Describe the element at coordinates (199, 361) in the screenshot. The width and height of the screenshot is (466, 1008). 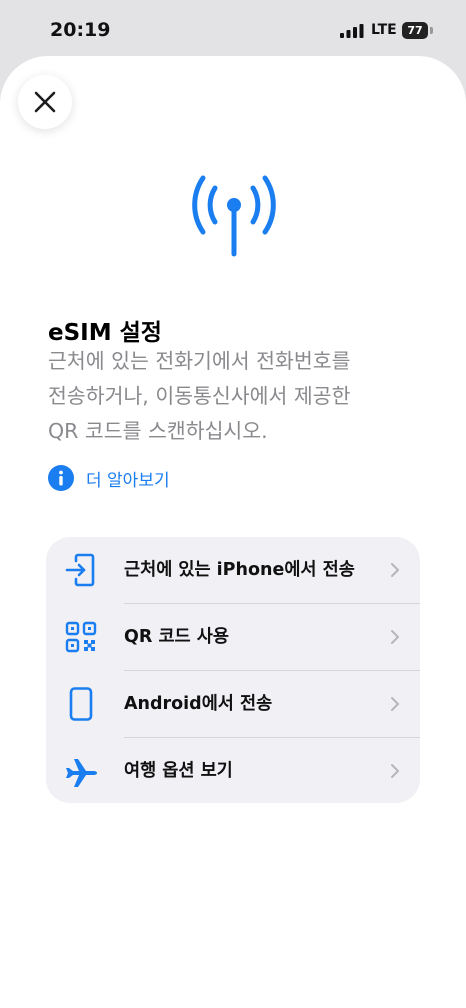
I see `description-line: 근처에 있는 전화기에서 전화번호를` at that location.